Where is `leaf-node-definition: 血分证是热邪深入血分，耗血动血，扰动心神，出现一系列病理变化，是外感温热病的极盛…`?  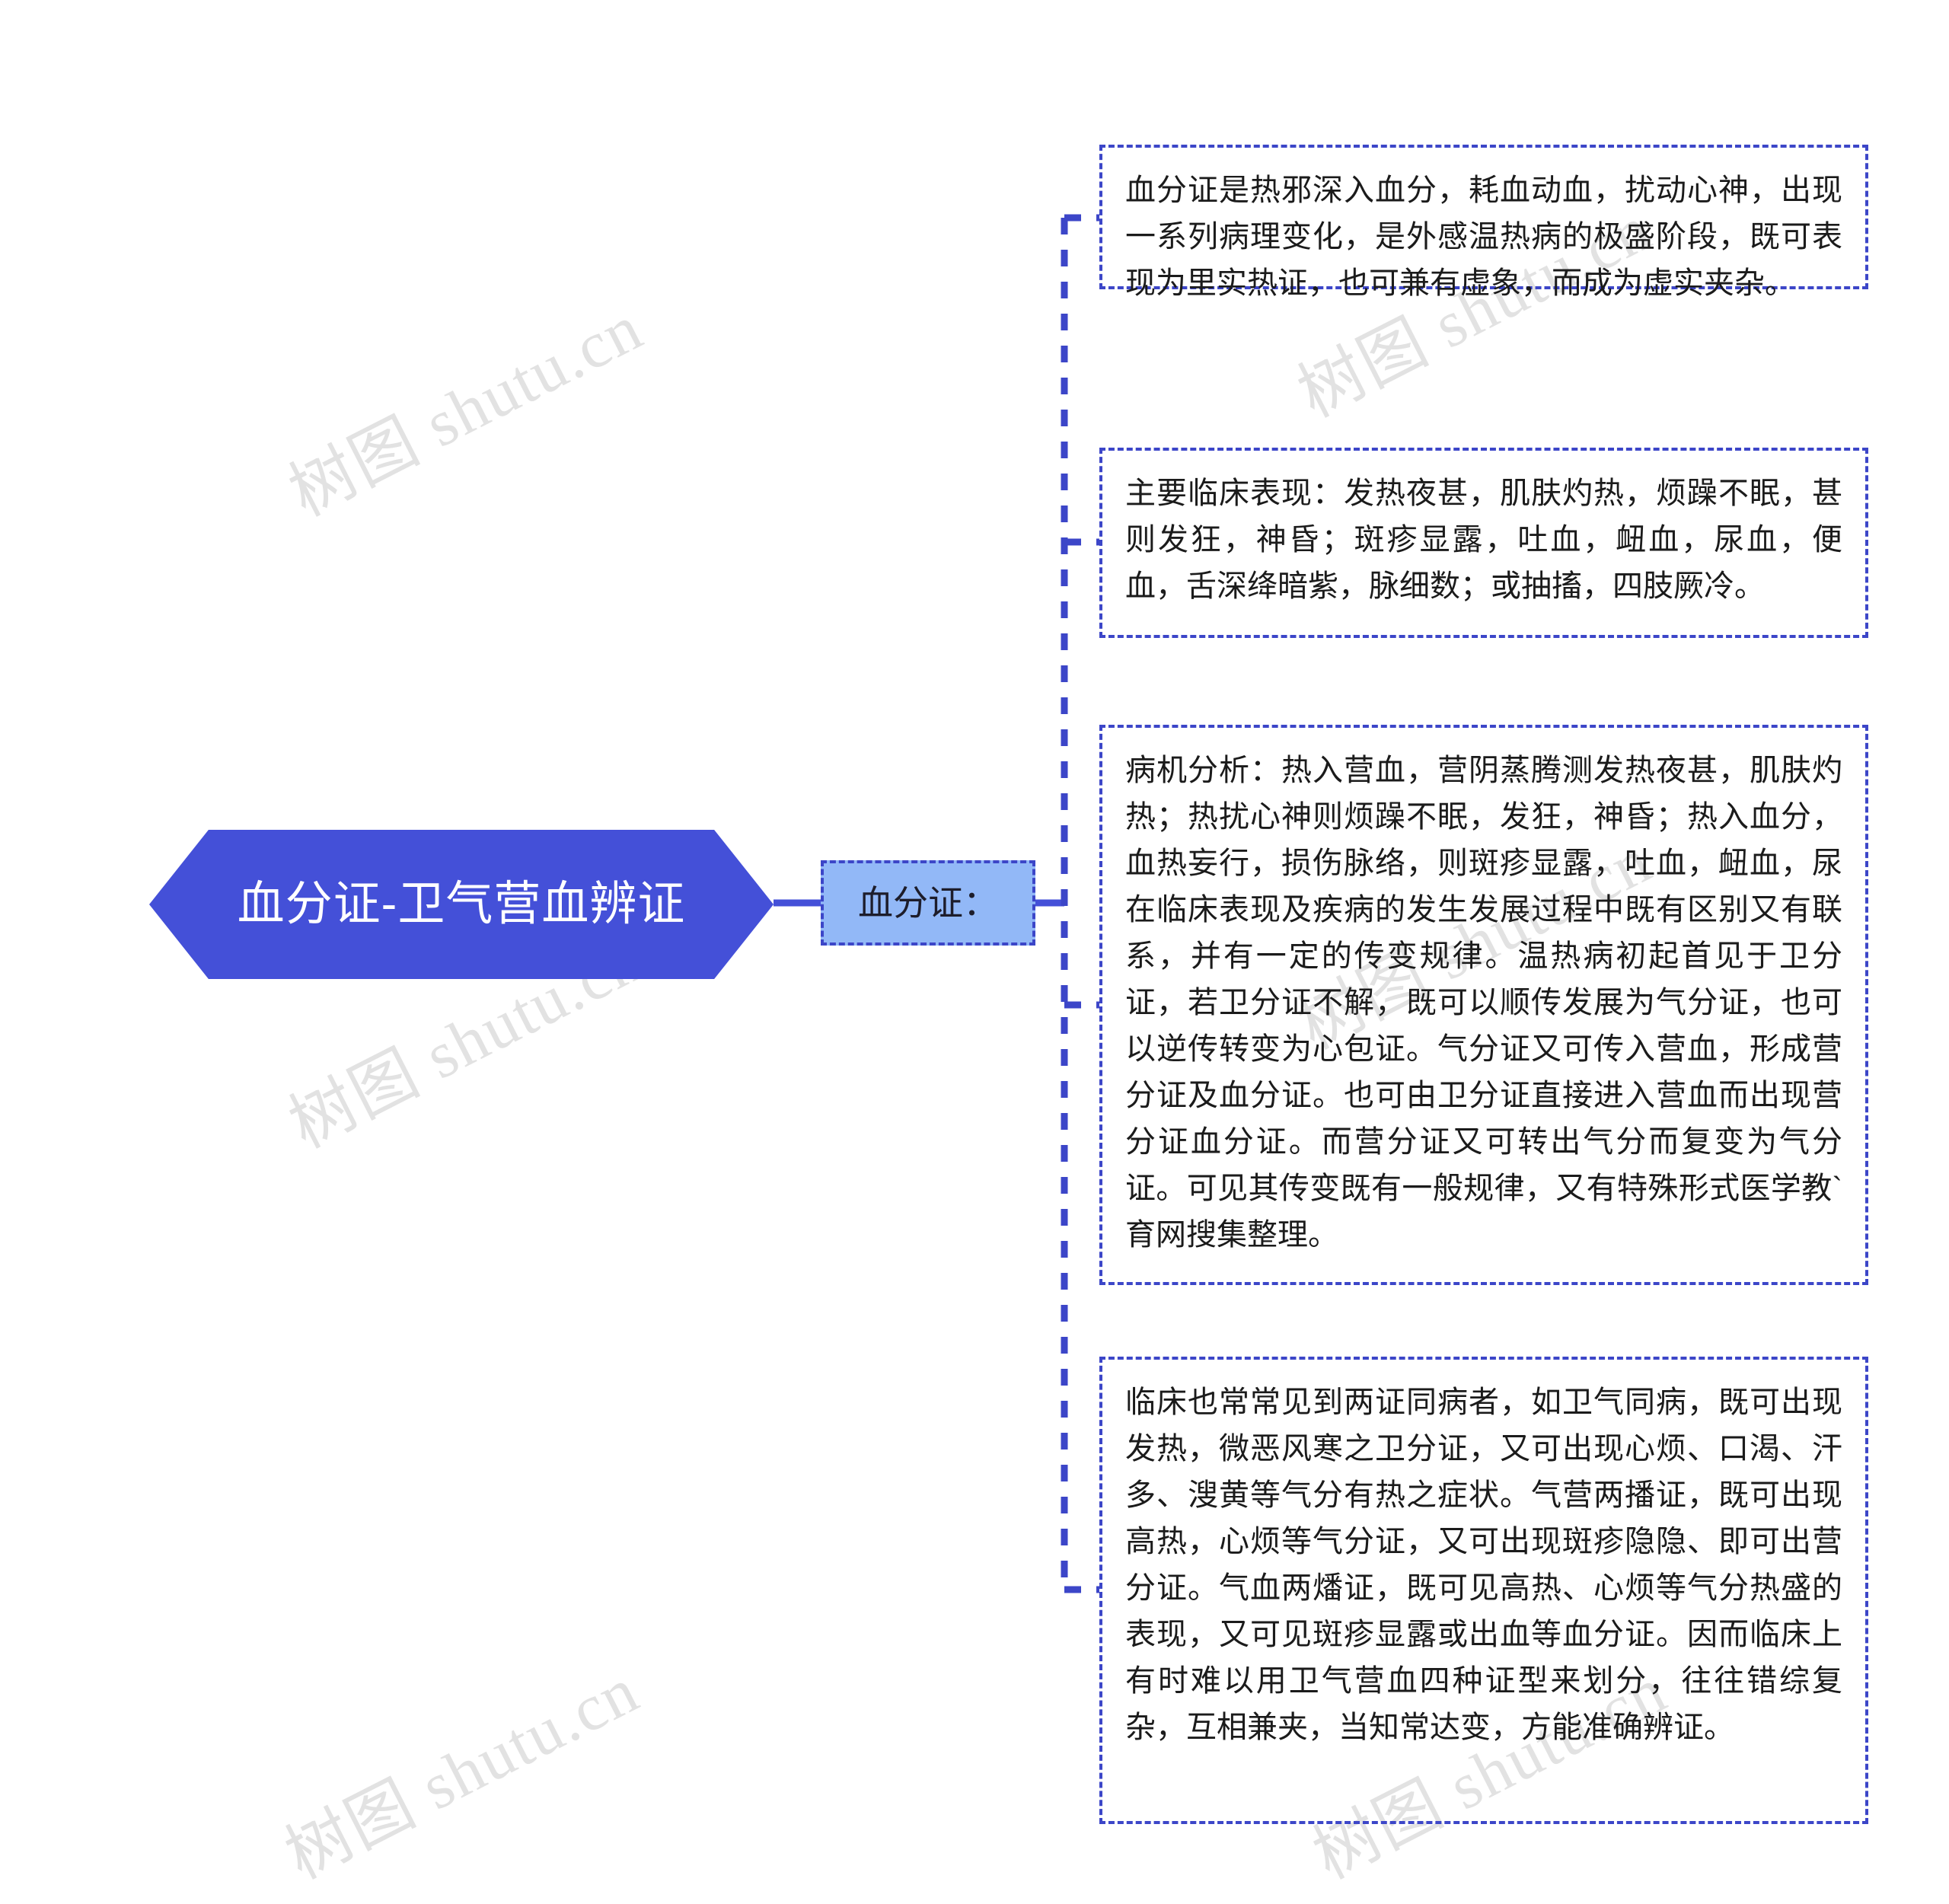 leaf-node-definition: 血分证是热邪深入血分，耗血动血，扰动心神，出现一系列病理变化，是外感温热病的极盛… is located at coordinates (1483, 223).